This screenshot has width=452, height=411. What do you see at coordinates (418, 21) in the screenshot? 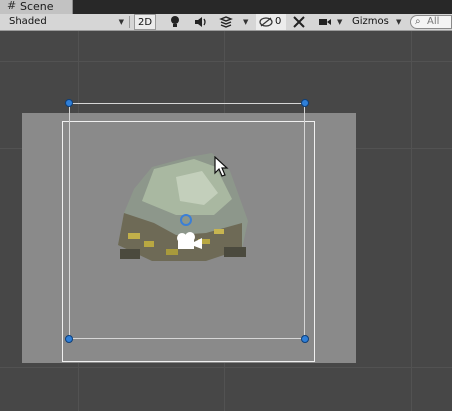
I see `search-icon: ⌕` at bounding box center [418, 21].